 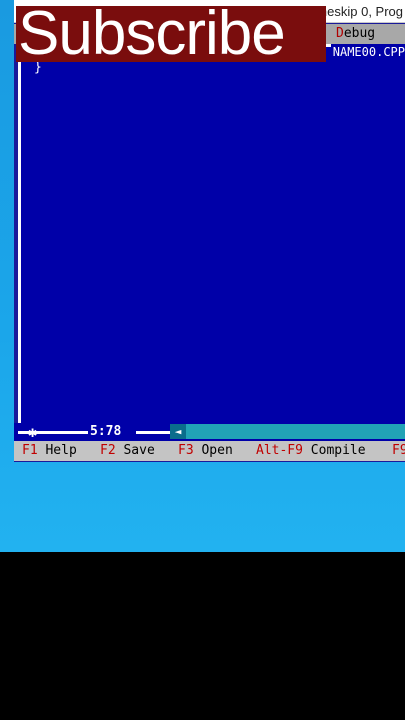 What do you see at coordinates (205, 450) in the screenshot?
I see `help-item-open: F3 Open` at bounding box center [205, 450].